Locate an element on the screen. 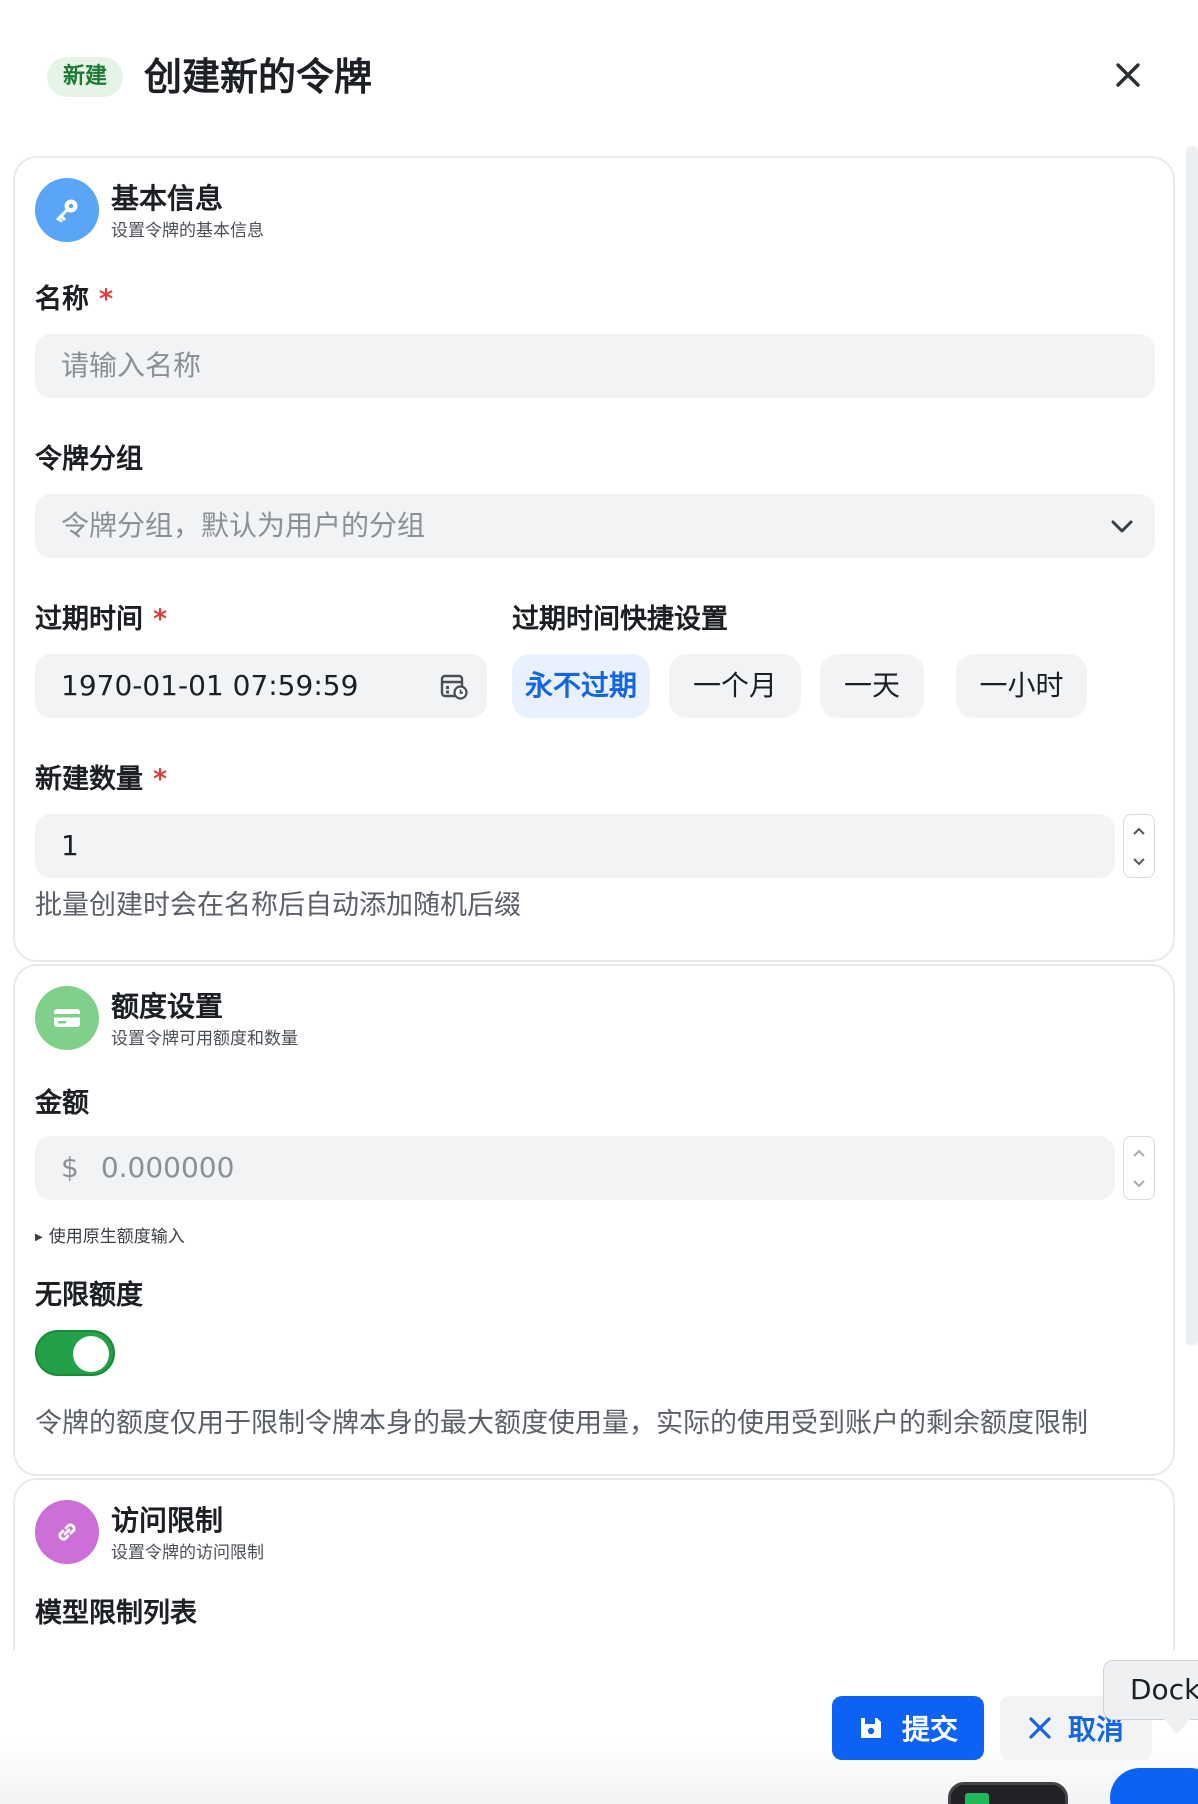  quick-one-day: 一天 is located at coordinates (872, 686).